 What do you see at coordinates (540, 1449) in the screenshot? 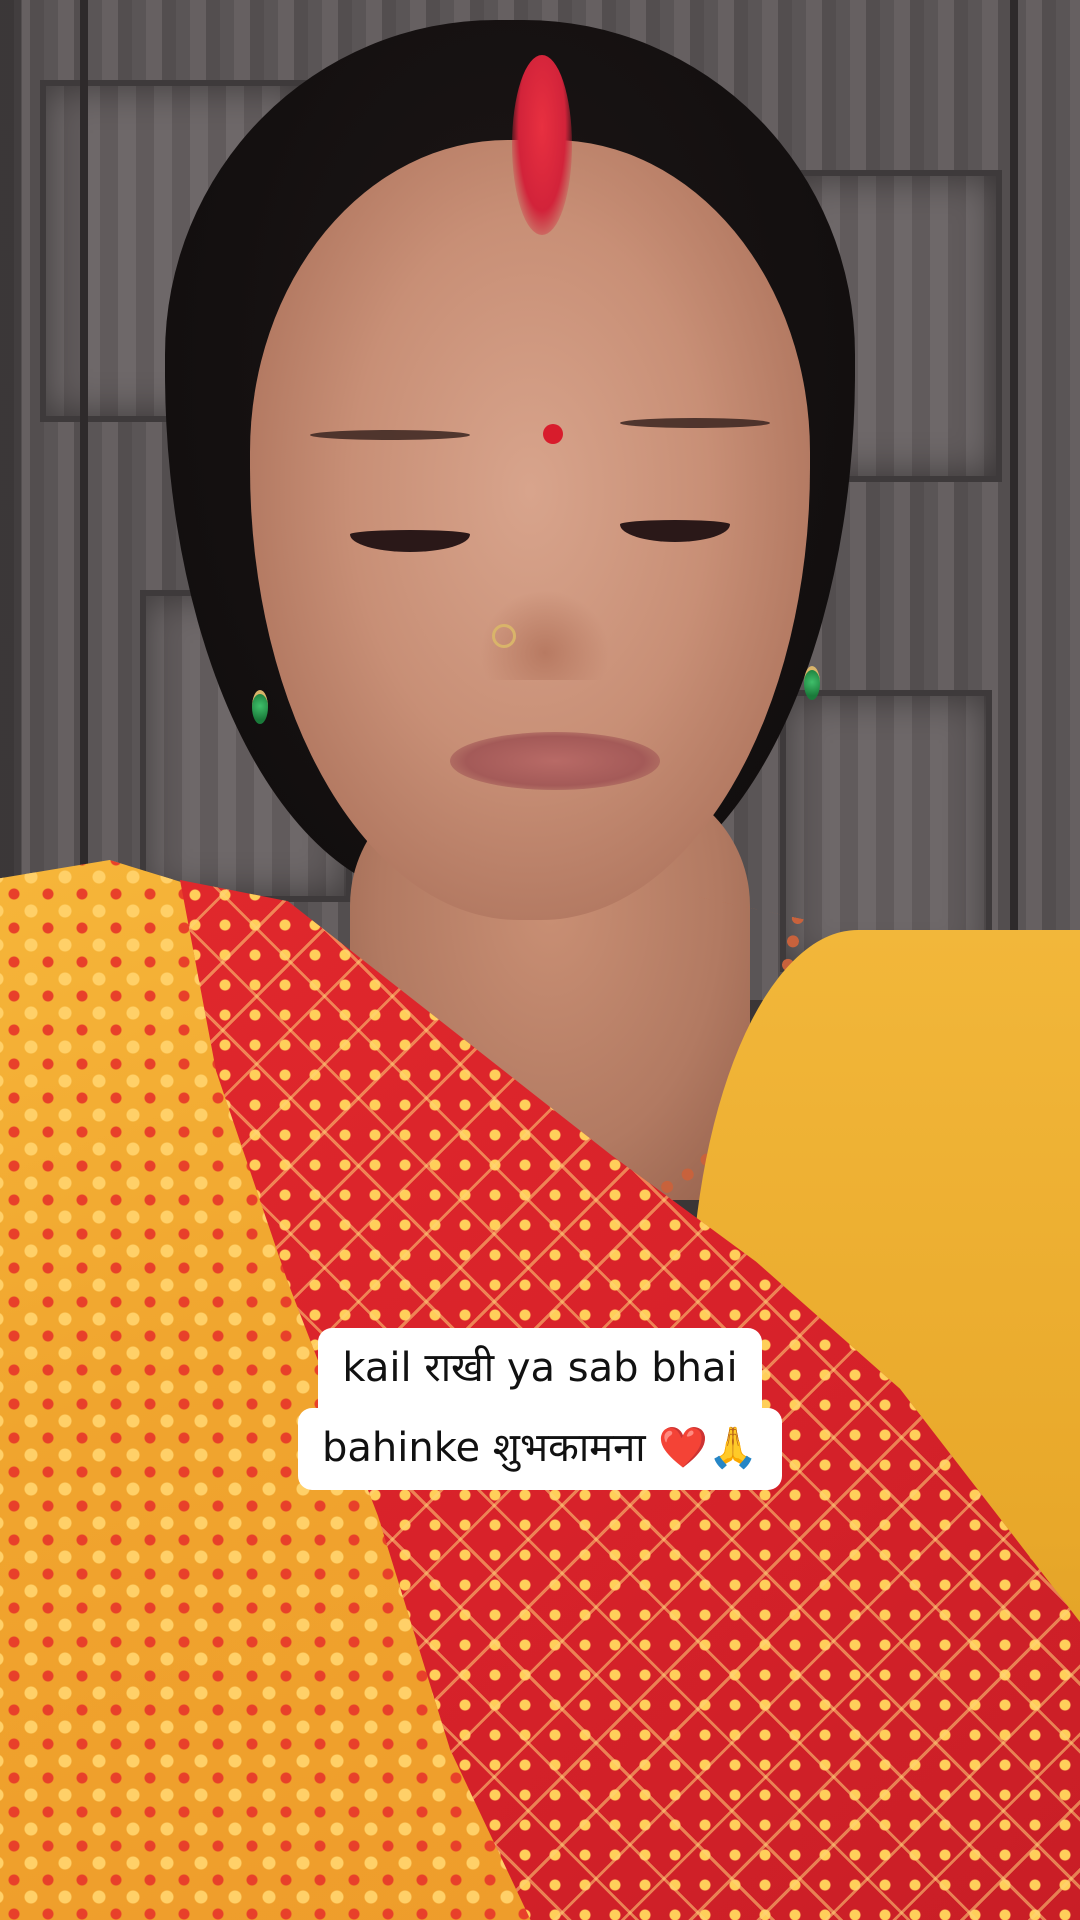
I see `caption-line-2: bahinke शुभकामना ❤️🙏` at bounding box center [540, 1449].